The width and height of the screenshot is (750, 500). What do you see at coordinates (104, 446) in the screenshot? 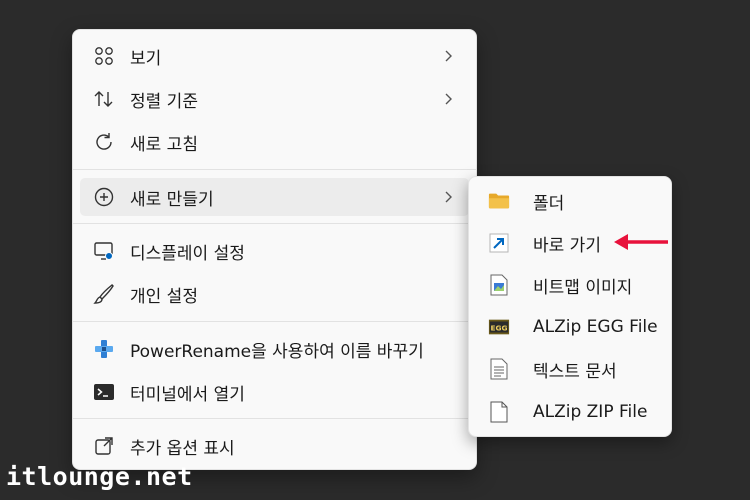
I see `open-external-icon` at bounding box center [104, 446].